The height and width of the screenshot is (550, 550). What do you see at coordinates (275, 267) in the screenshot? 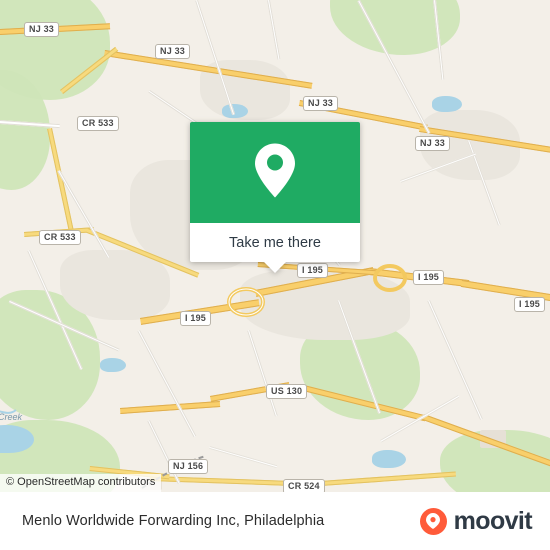
I see `popup-pointer` at bounding box center [275, 267].